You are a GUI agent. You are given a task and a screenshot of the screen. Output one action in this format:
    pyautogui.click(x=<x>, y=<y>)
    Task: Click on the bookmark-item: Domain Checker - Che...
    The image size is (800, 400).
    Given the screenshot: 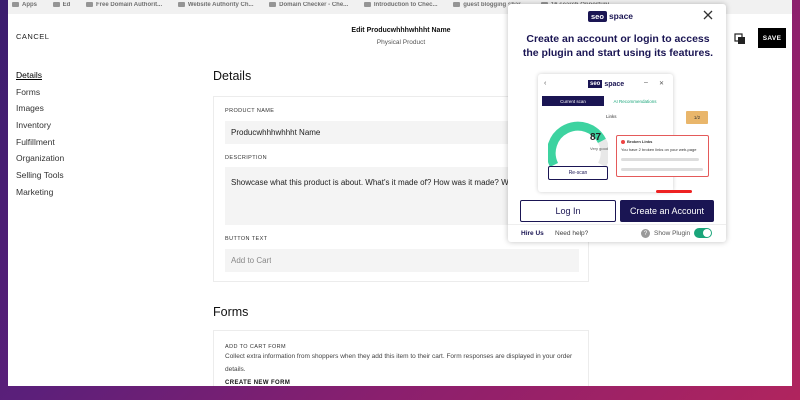 What is the action you would take?
    pyautogui.click(x=308, y=5)
    